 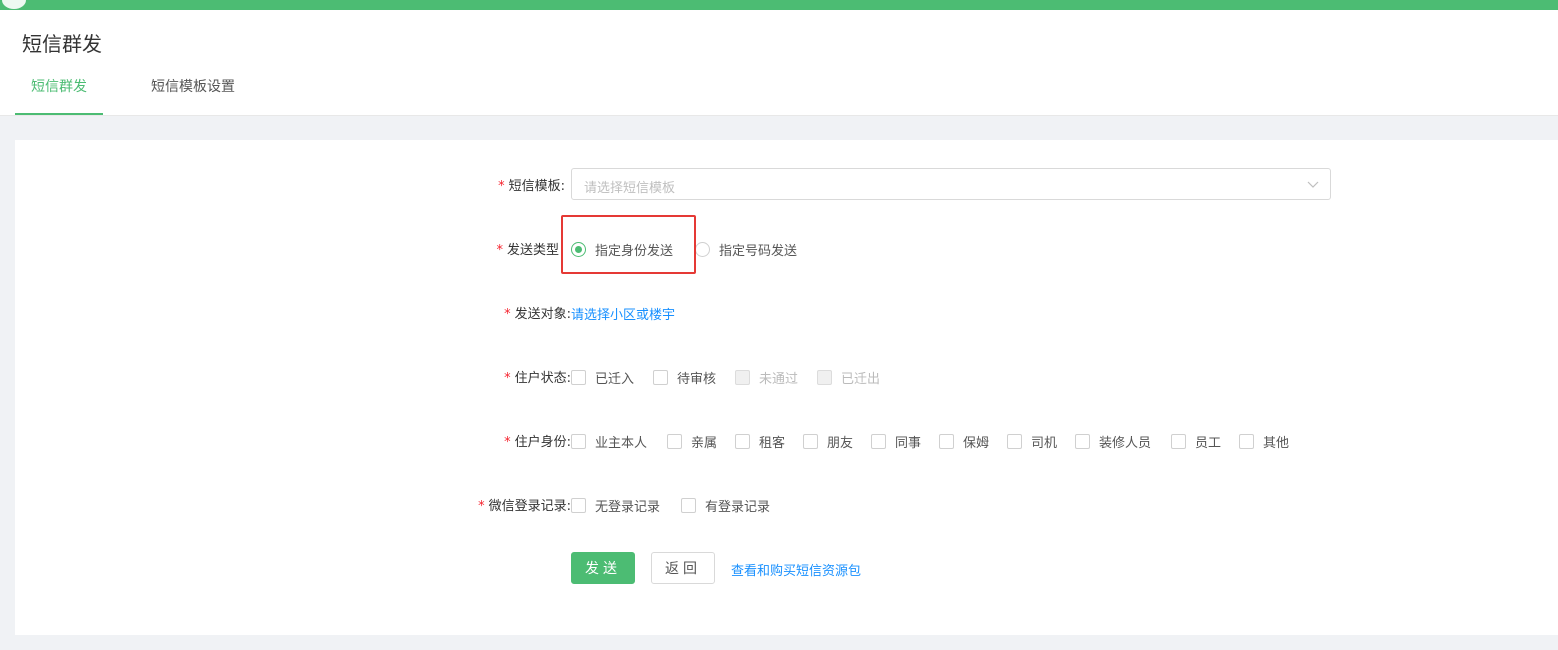 I want to click on send-button: 发送, so click(x=603, y=568).